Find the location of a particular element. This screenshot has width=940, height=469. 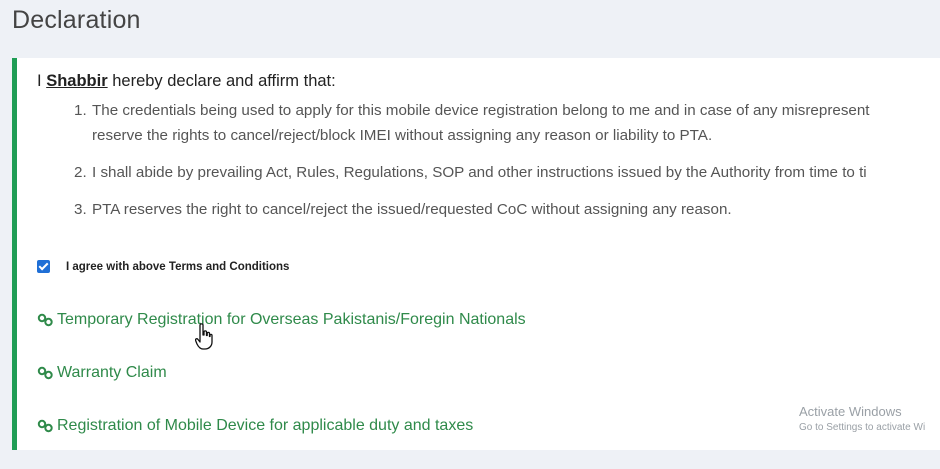

hand-pointer-cursor-icon is located at coordinates (204, 336).